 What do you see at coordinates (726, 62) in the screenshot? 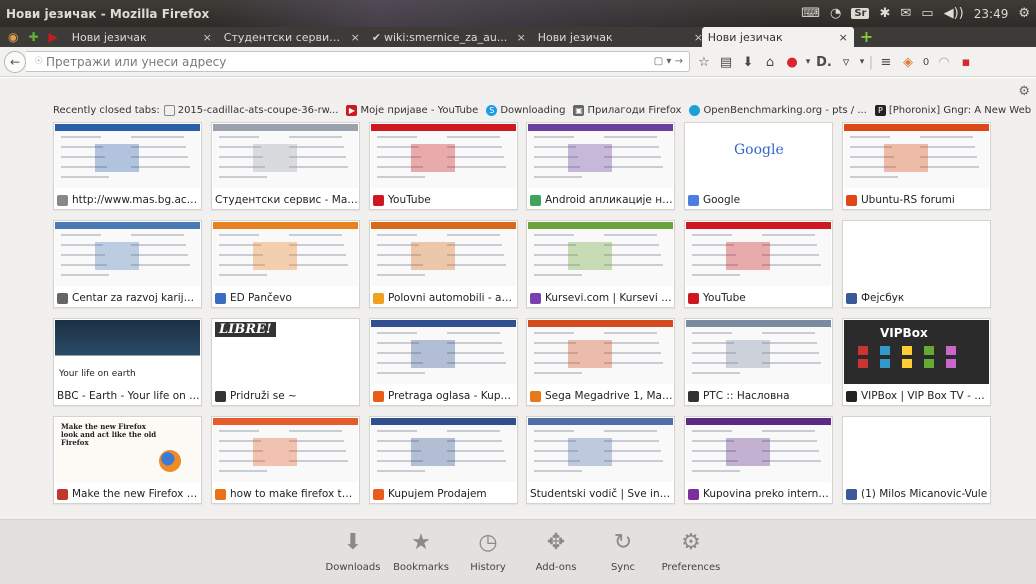
I see `reading-list-icon: ▤` at bounding box center [726, 62].